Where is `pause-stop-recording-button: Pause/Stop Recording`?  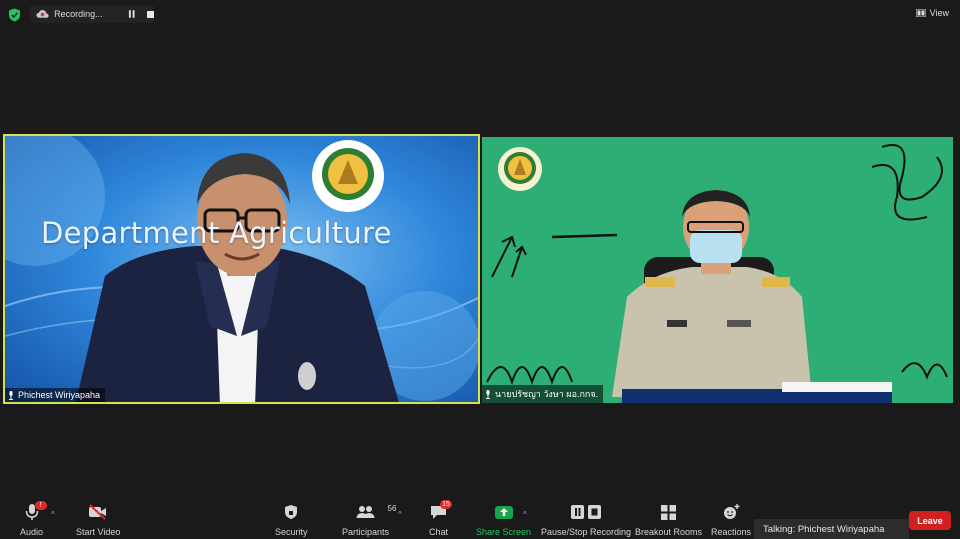
pause-stop-recording-button: Pause/Stop Recording is located at coordinates (586, 519).